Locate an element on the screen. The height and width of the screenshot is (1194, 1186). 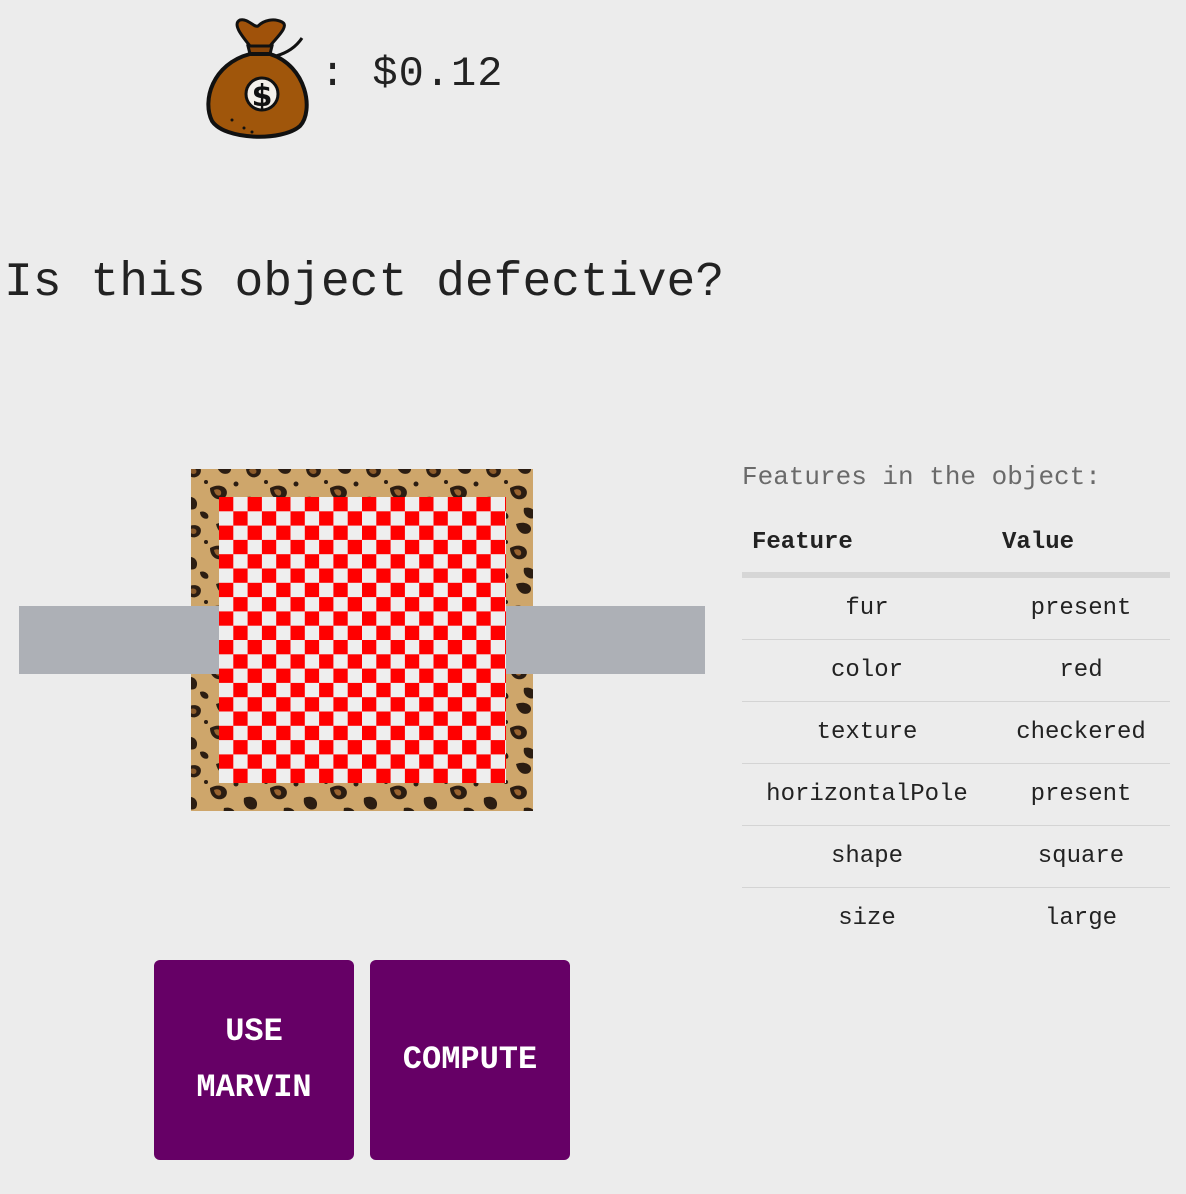
feature-name: shape is located at coordinates (867, 856).